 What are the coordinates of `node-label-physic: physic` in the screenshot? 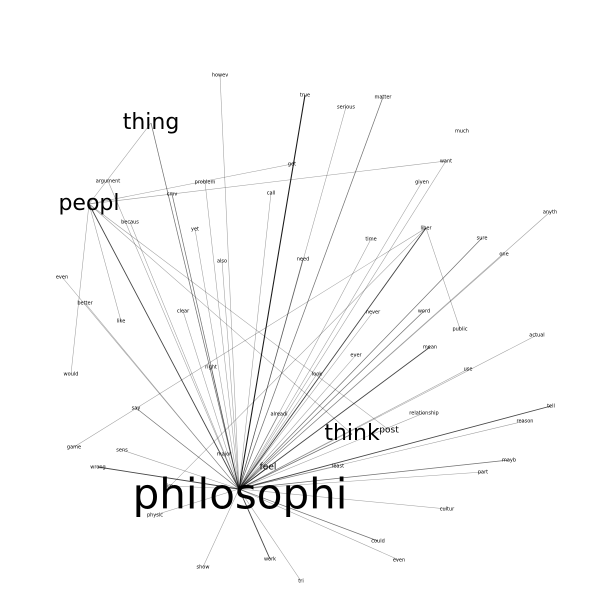 It's located at (155, 516).